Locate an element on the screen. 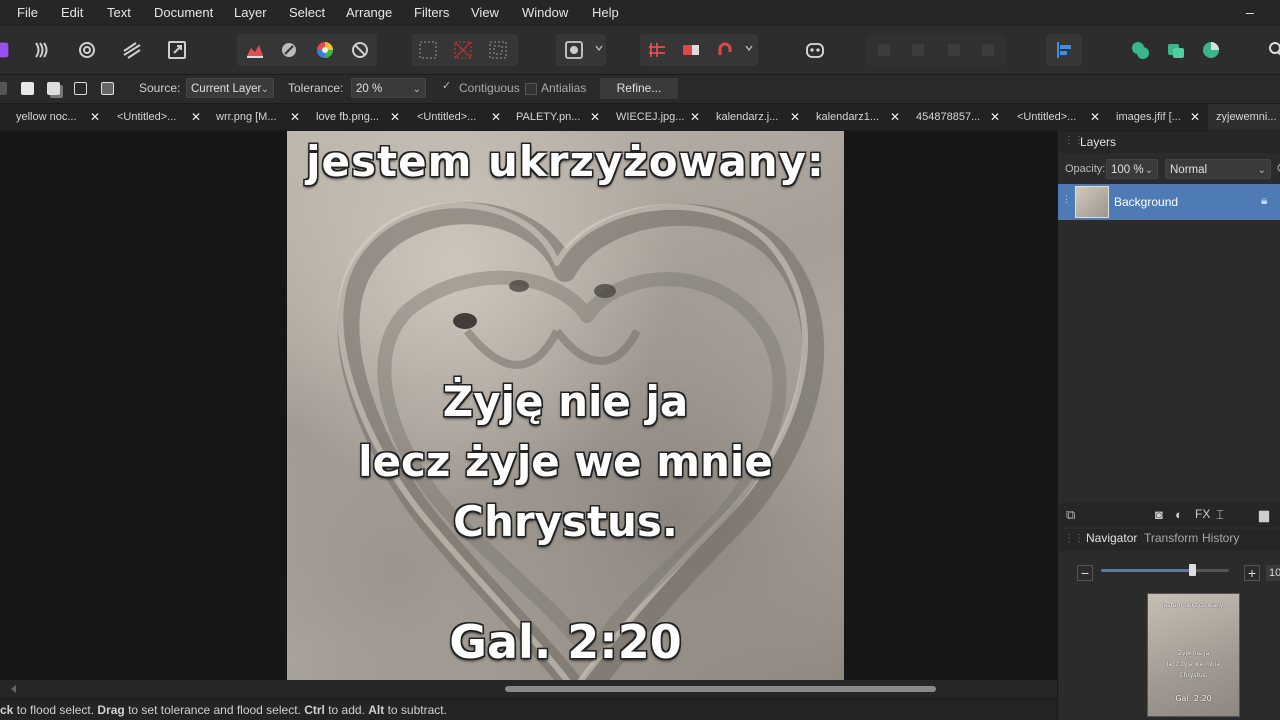 The image size is (1280, 720). menu-layer: Layer is located at coordinates (250, 12).